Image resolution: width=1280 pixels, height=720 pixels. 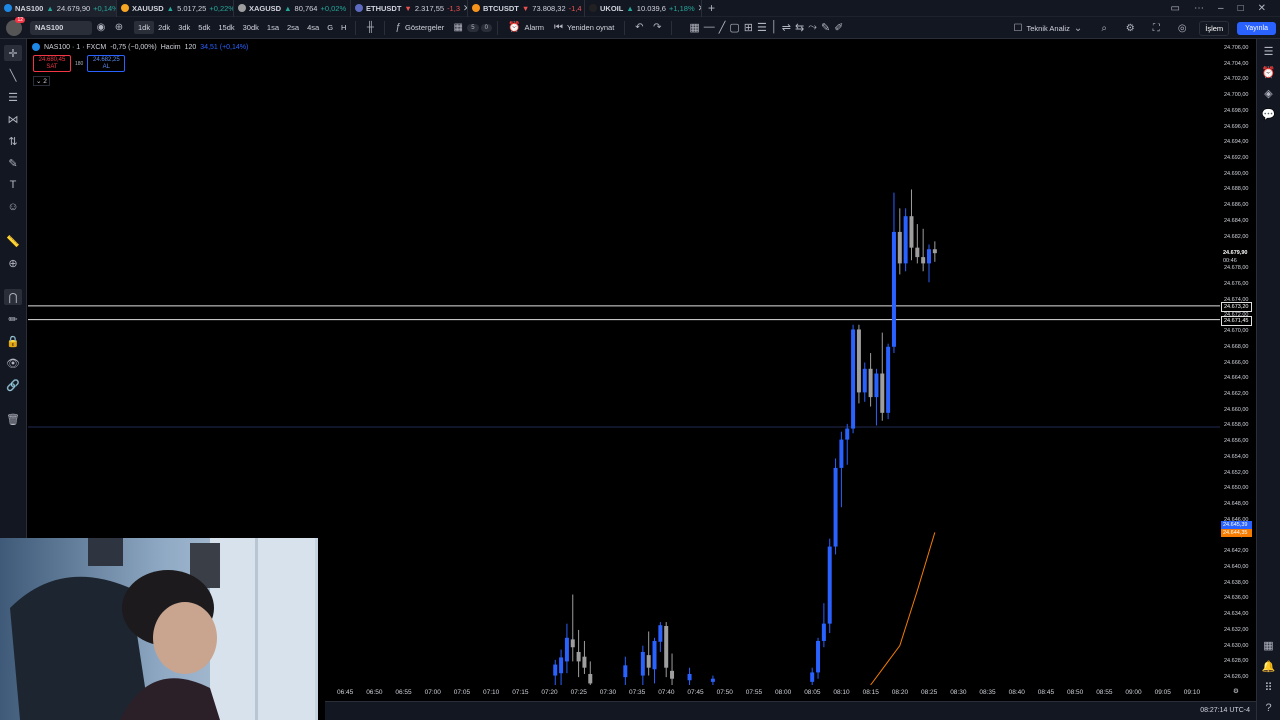 What do you see at coordinates (184, 27) in the screenshot?
I see `interval-3dk: 3dk` at bounding box center [184, 27].